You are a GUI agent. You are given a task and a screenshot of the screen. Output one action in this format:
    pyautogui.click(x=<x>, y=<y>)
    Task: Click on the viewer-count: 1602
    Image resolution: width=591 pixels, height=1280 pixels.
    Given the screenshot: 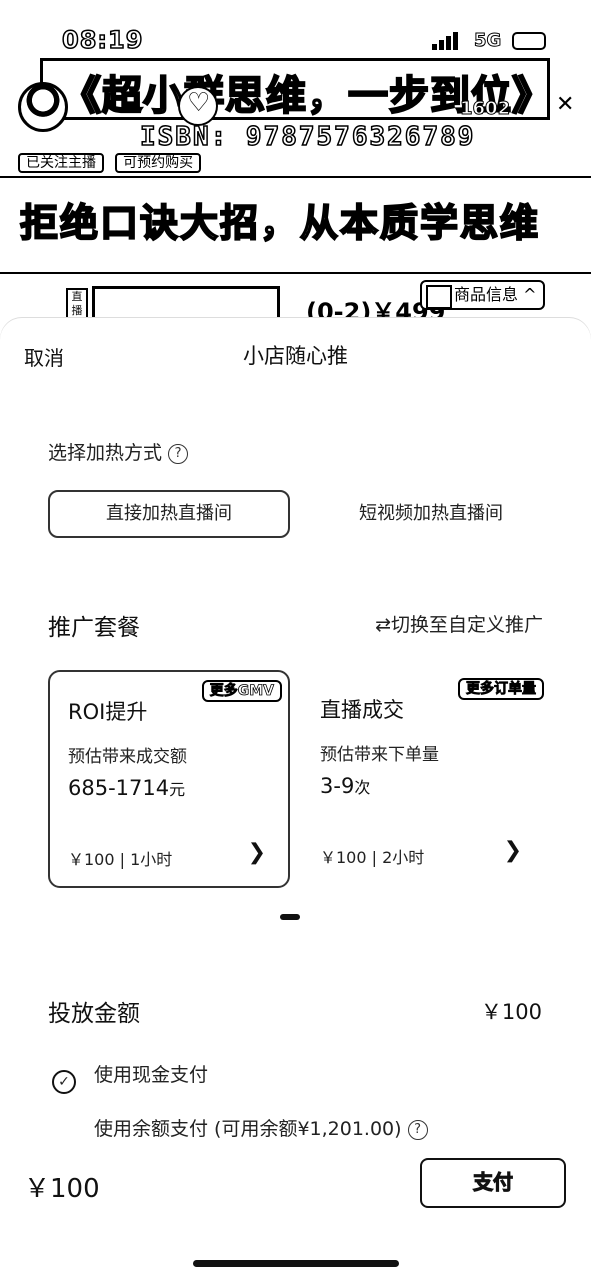 What is the action you would take?
    pyautogui.click(x=485, y=109)
    